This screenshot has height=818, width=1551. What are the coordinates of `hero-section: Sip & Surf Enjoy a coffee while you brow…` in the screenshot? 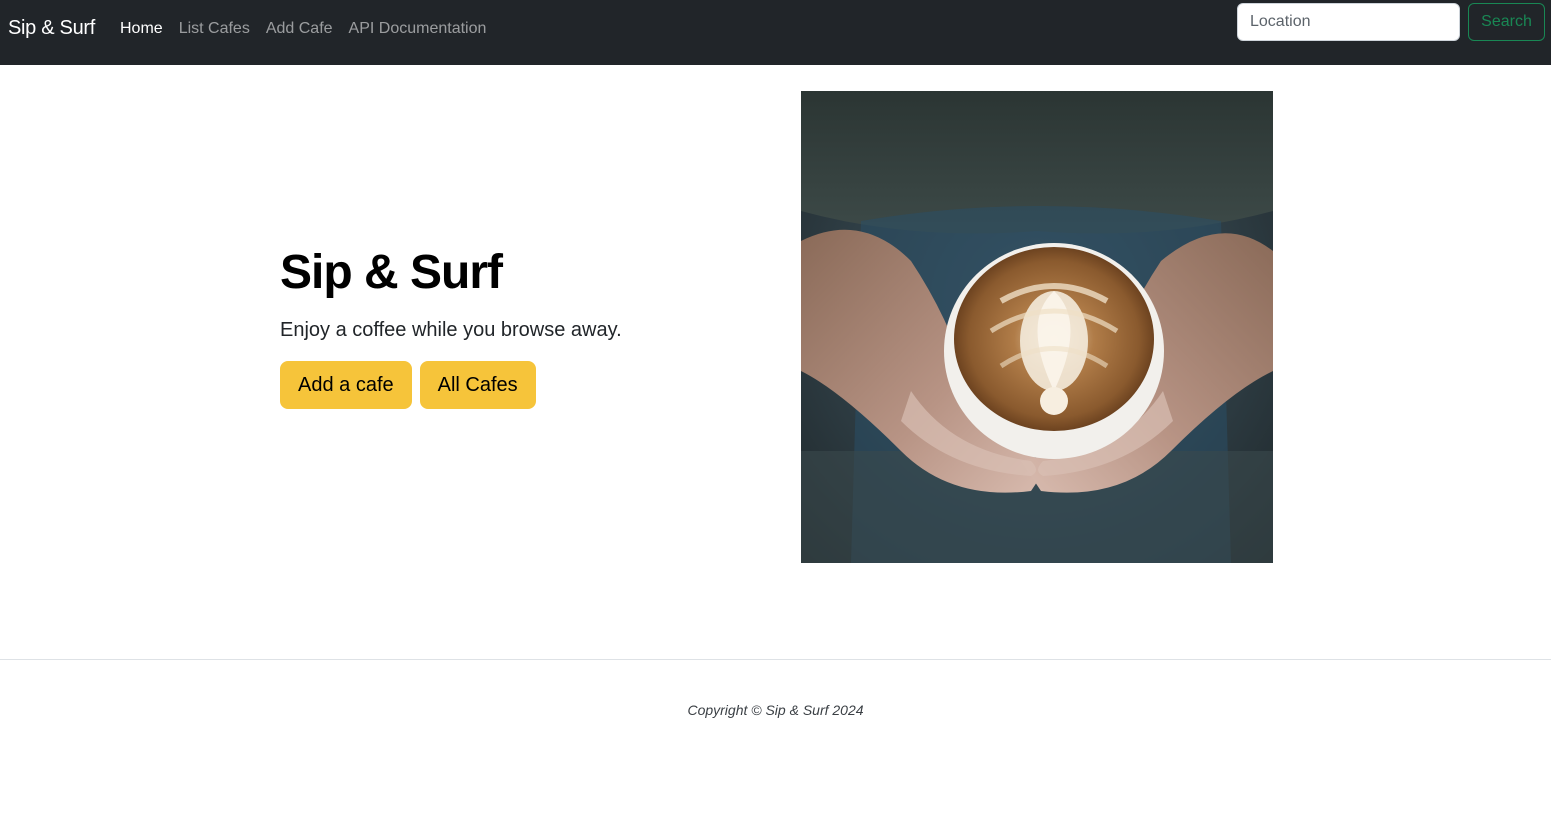 It's located at (451, 326).